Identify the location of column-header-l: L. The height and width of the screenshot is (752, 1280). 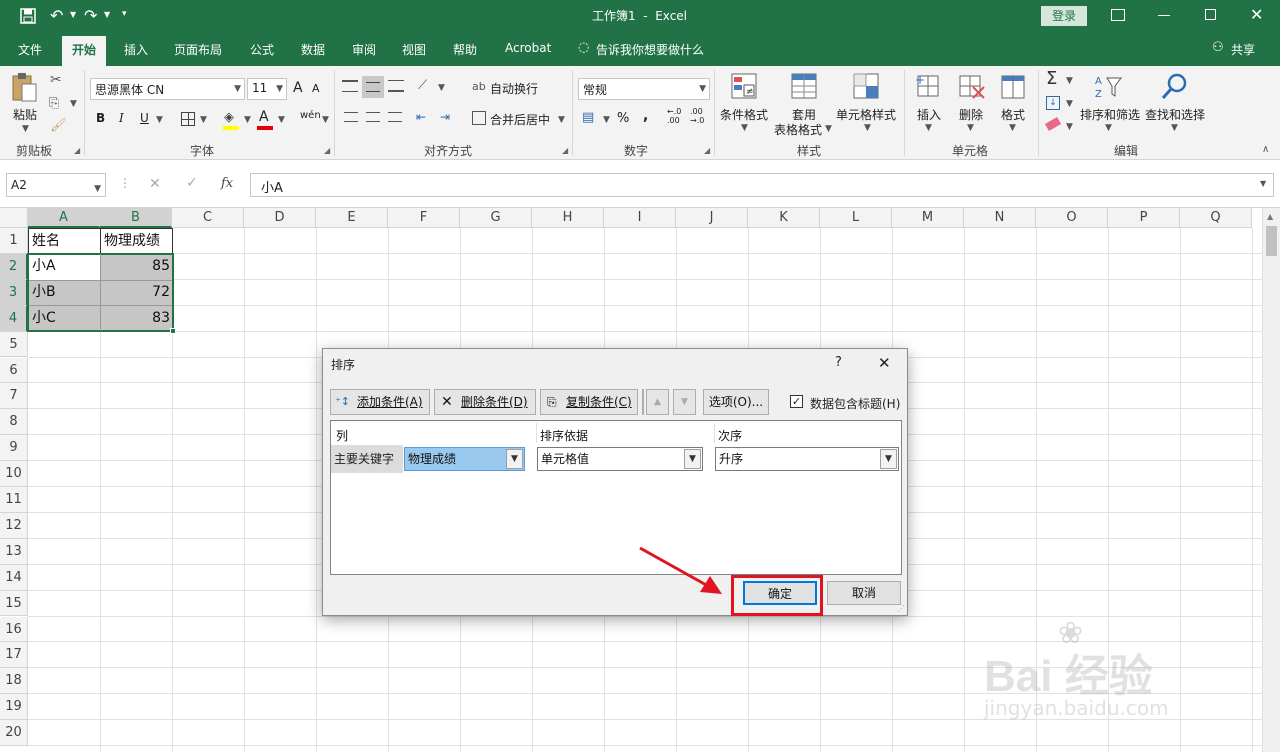
(856, 218).